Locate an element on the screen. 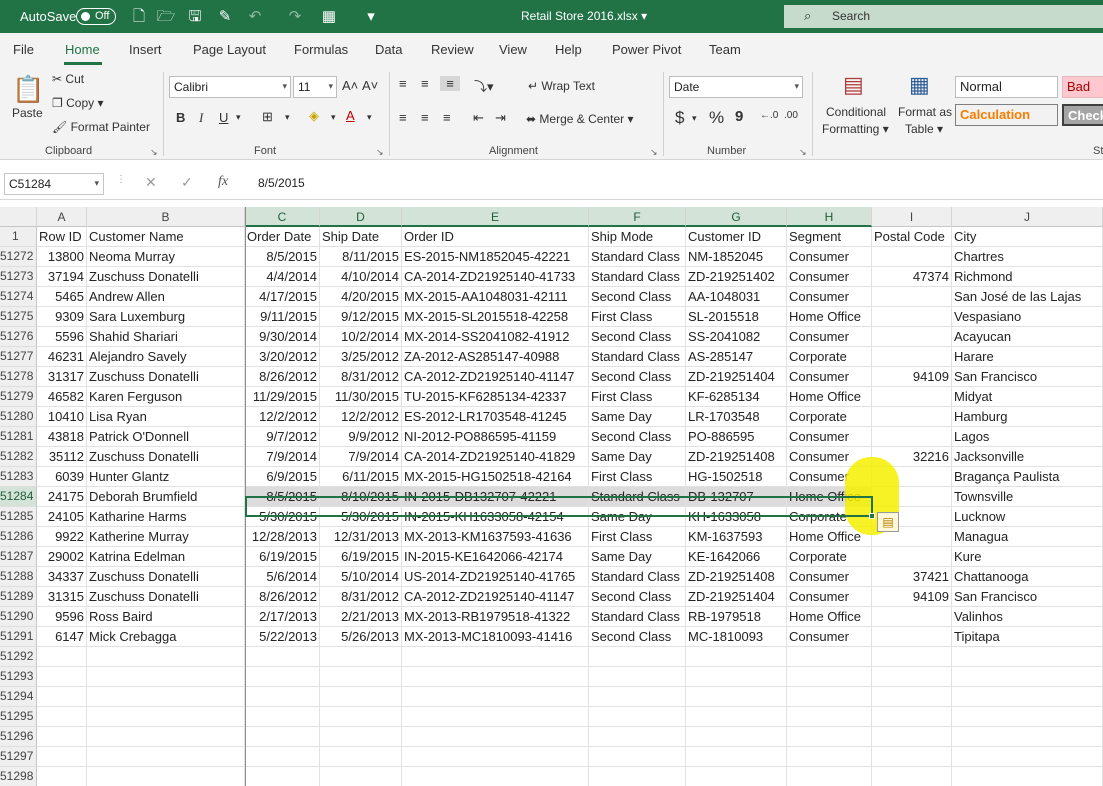 Image resolution: width=1103 pixels, height=786 pixels. cut-button: ✂ Cut is located at coordinates (68, 79).